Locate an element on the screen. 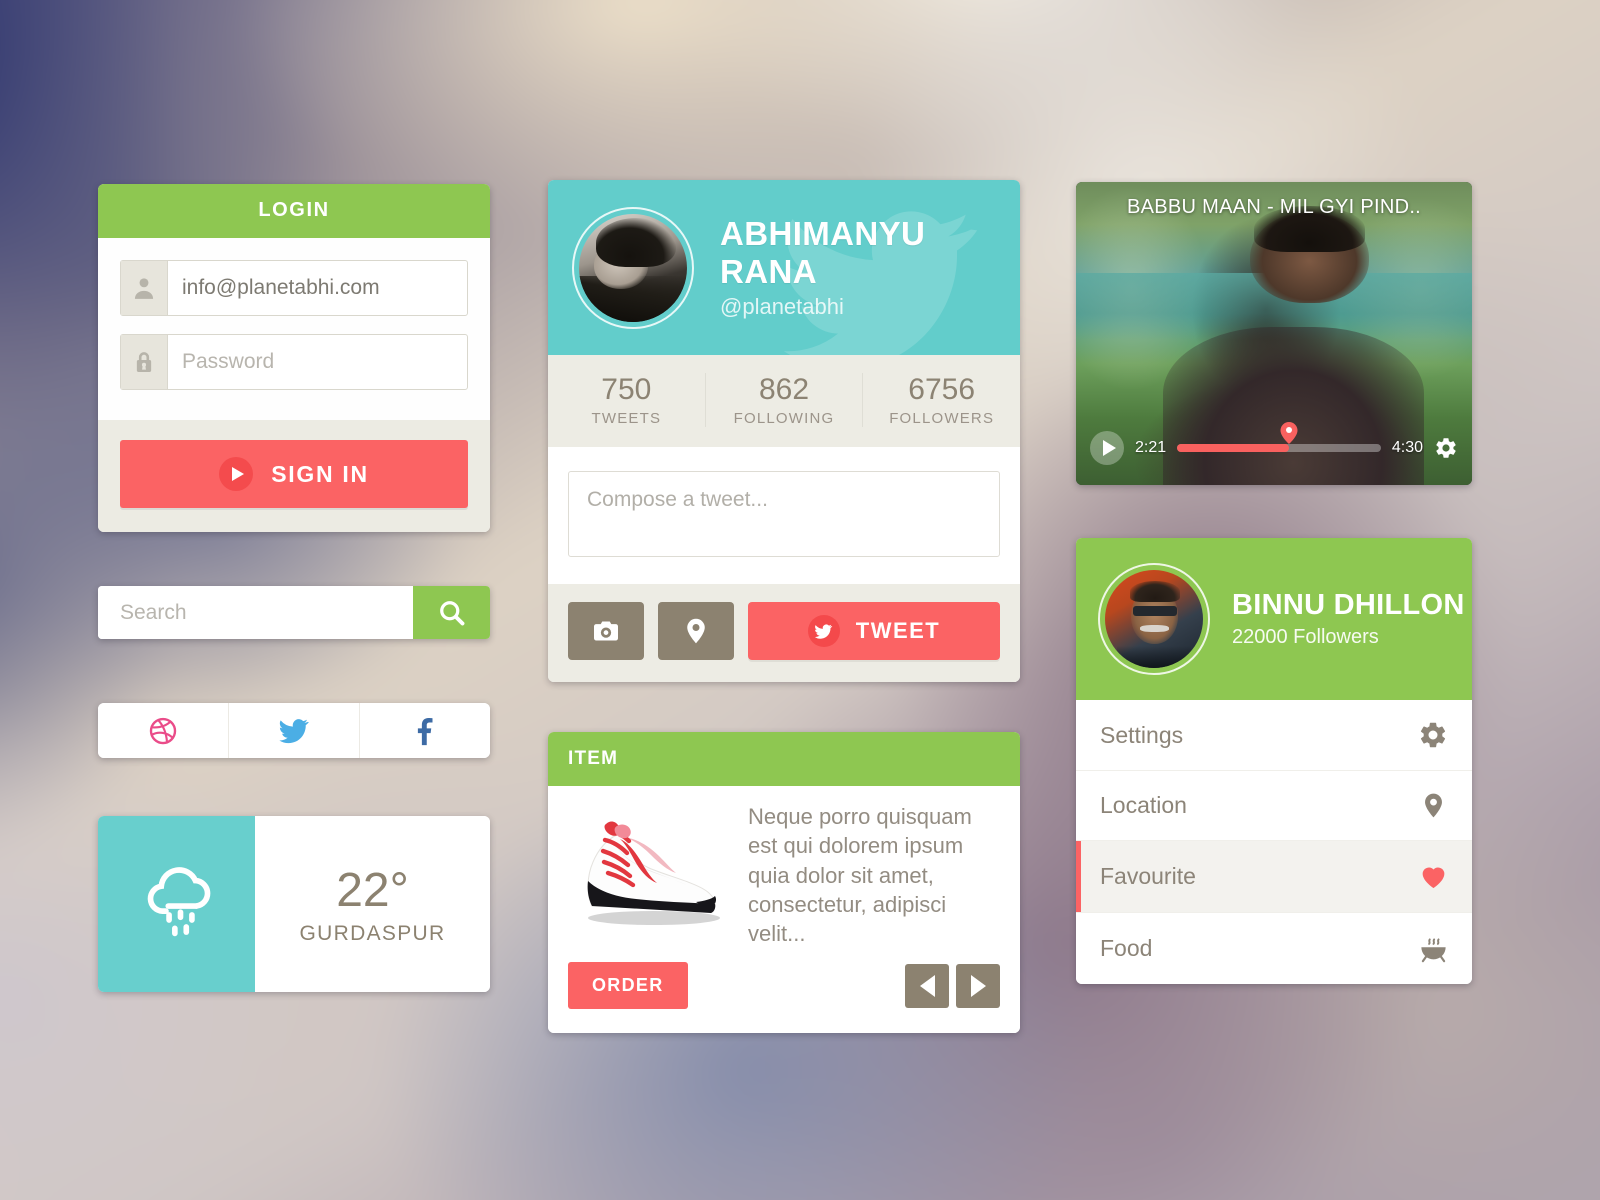 The image size is (1600, 1200). camera-icon is located at coordinates (606, 631).